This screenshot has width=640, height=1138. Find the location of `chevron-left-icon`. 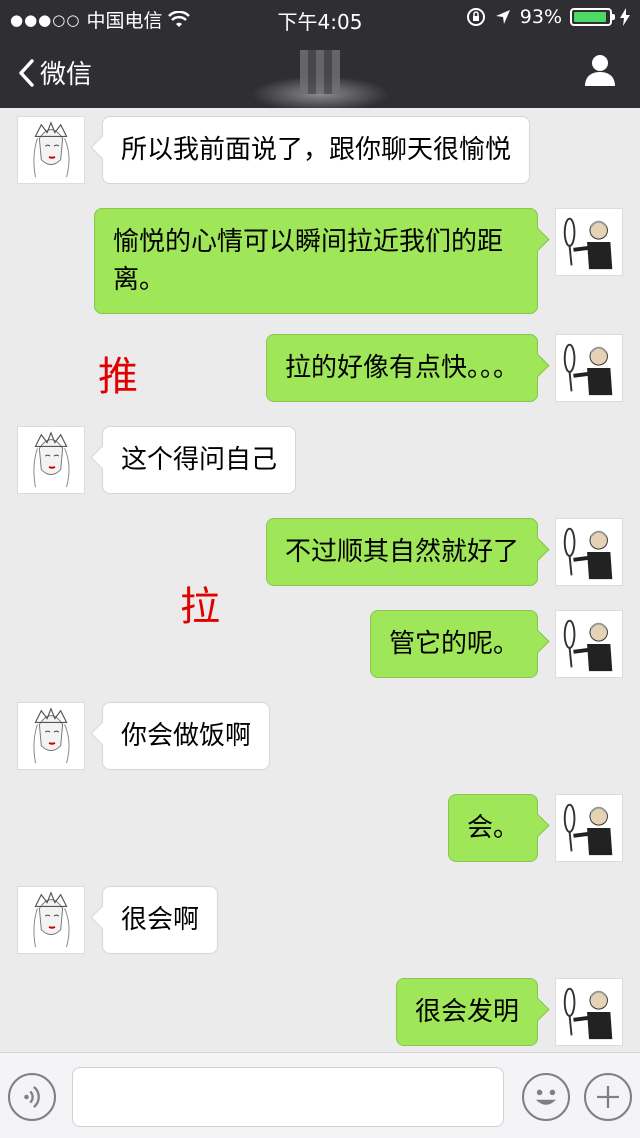

chevron-left-icon is located at coordinates (26, 72).